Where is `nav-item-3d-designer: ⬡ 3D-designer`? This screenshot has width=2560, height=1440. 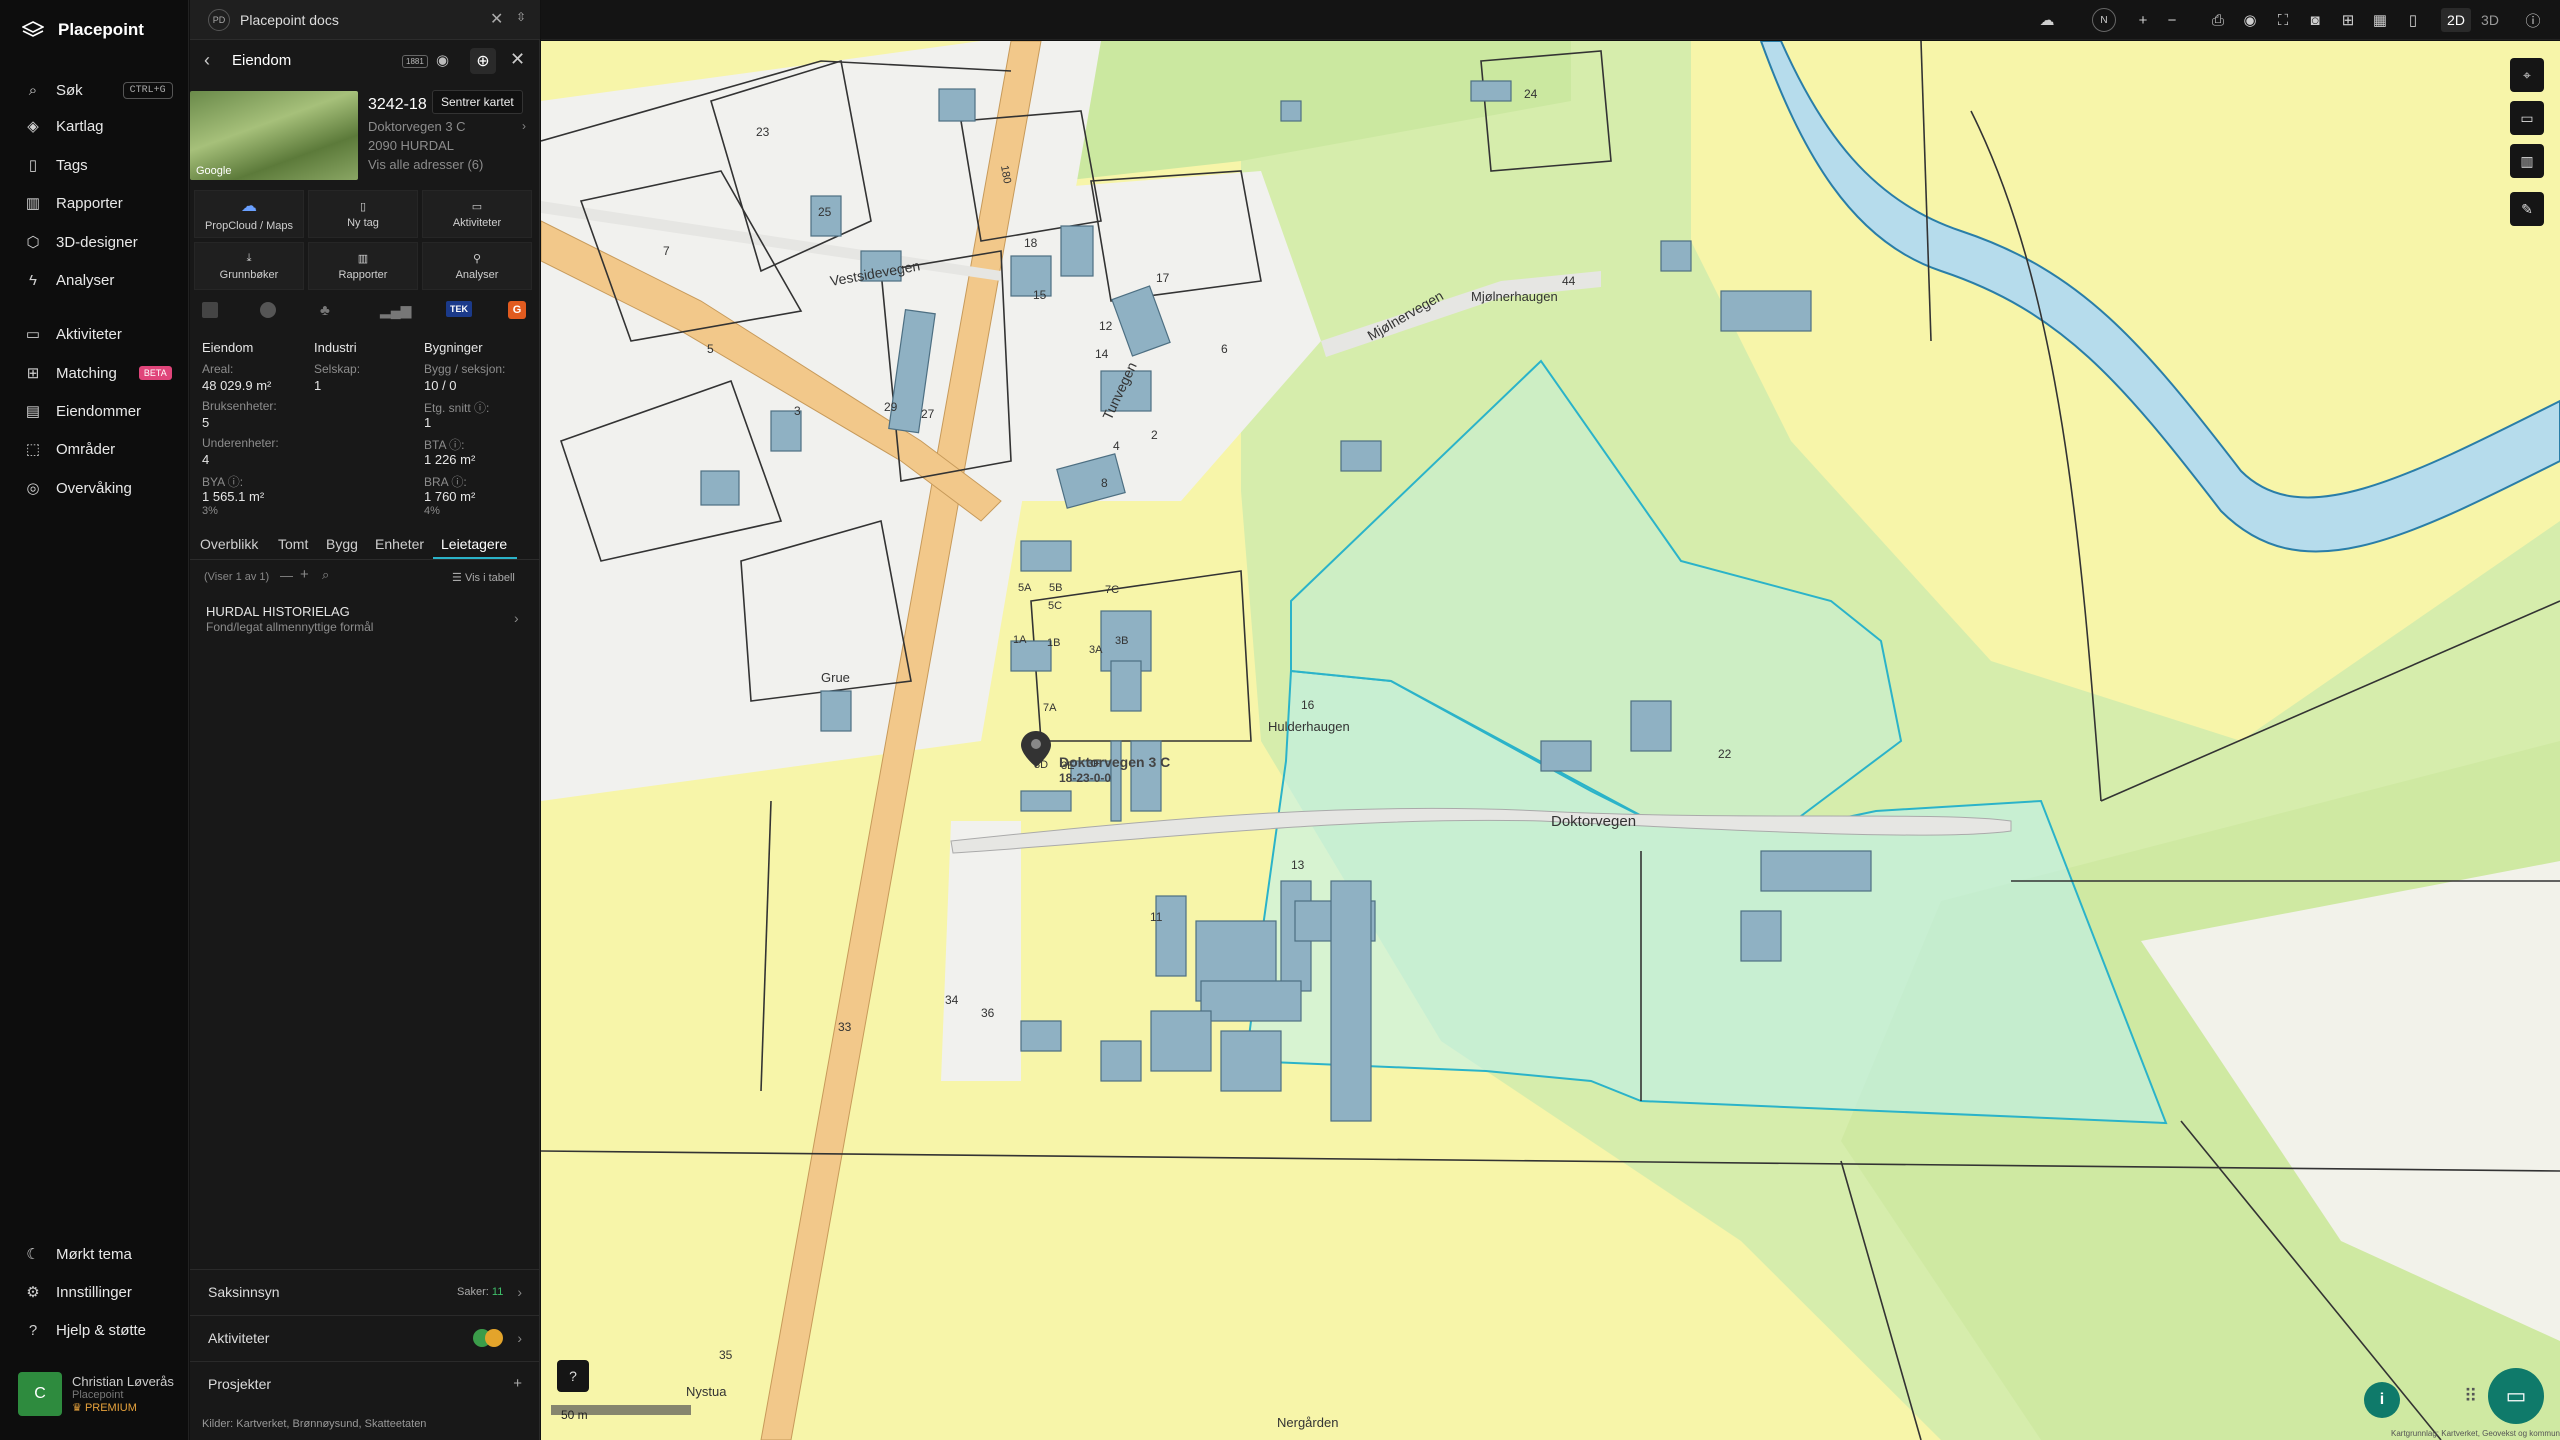
nav-item-3d-designer: ⬡ 3D-designer is located at coordinates (80, 242).